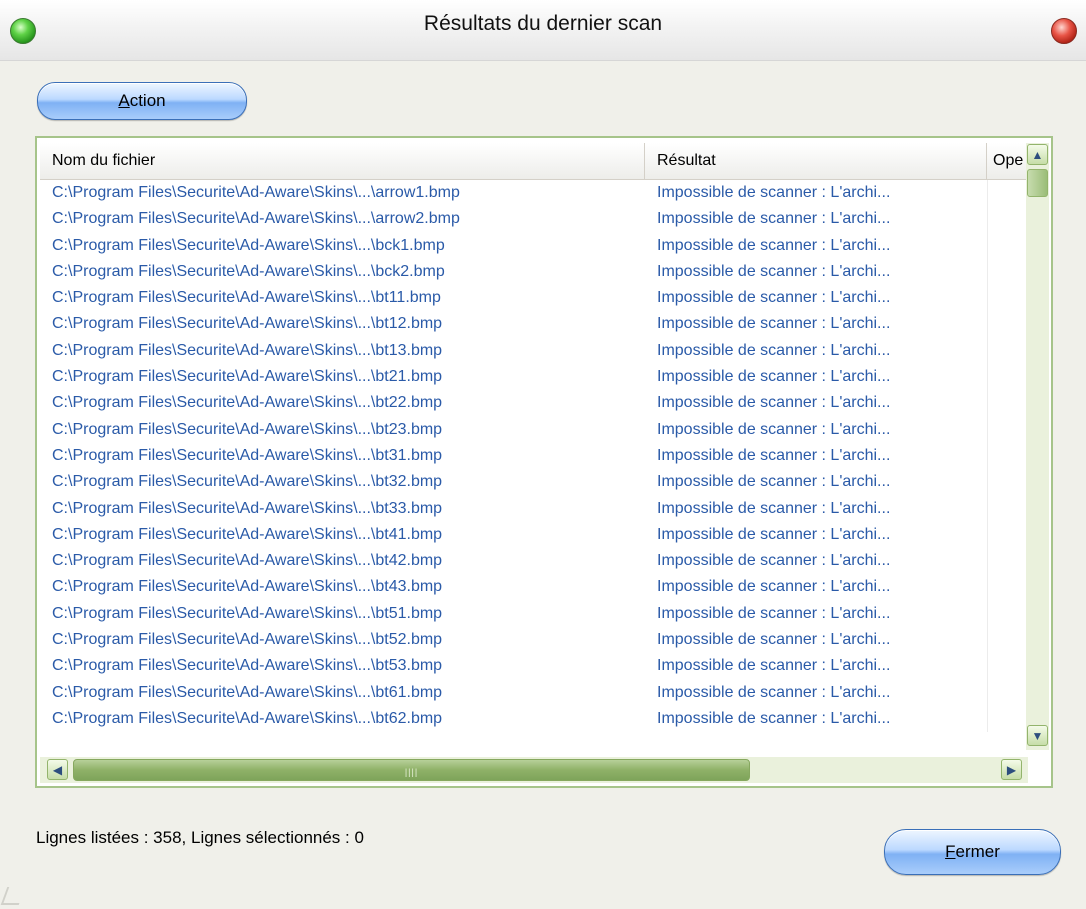 This screenshot has width=1086, height=909. Describe the element at coordinates (543, 23) in the screenshot. I see `window-title: Résultats du dernier scan` at that location.